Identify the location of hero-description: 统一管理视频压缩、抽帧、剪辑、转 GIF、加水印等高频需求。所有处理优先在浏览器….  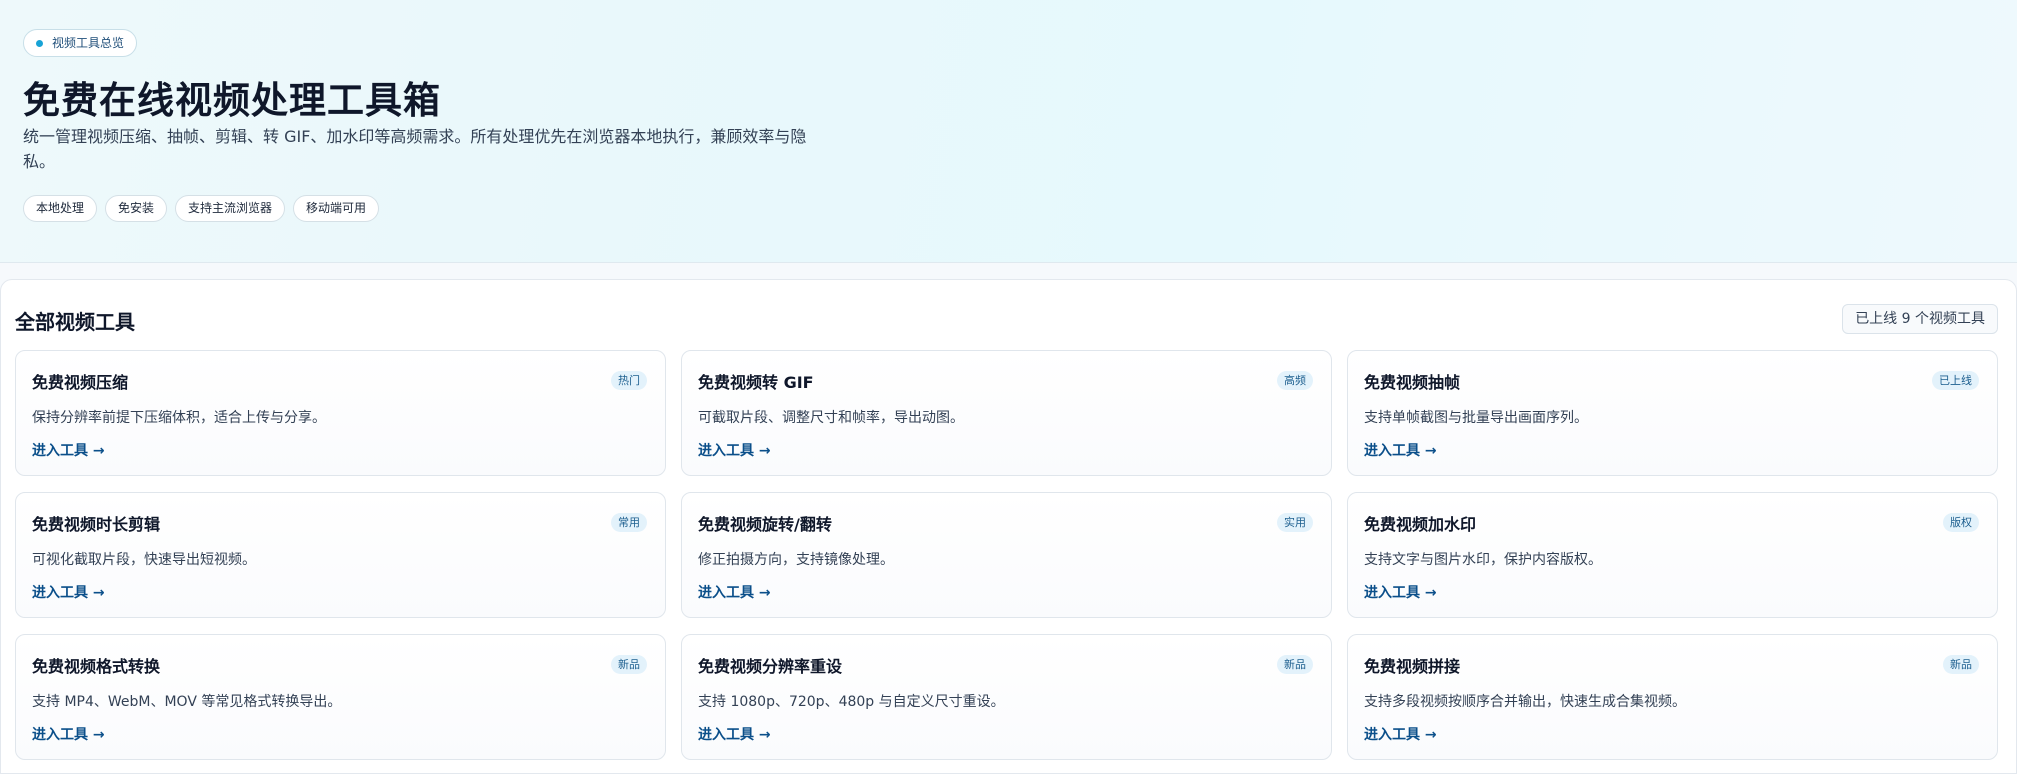
(415, 149).